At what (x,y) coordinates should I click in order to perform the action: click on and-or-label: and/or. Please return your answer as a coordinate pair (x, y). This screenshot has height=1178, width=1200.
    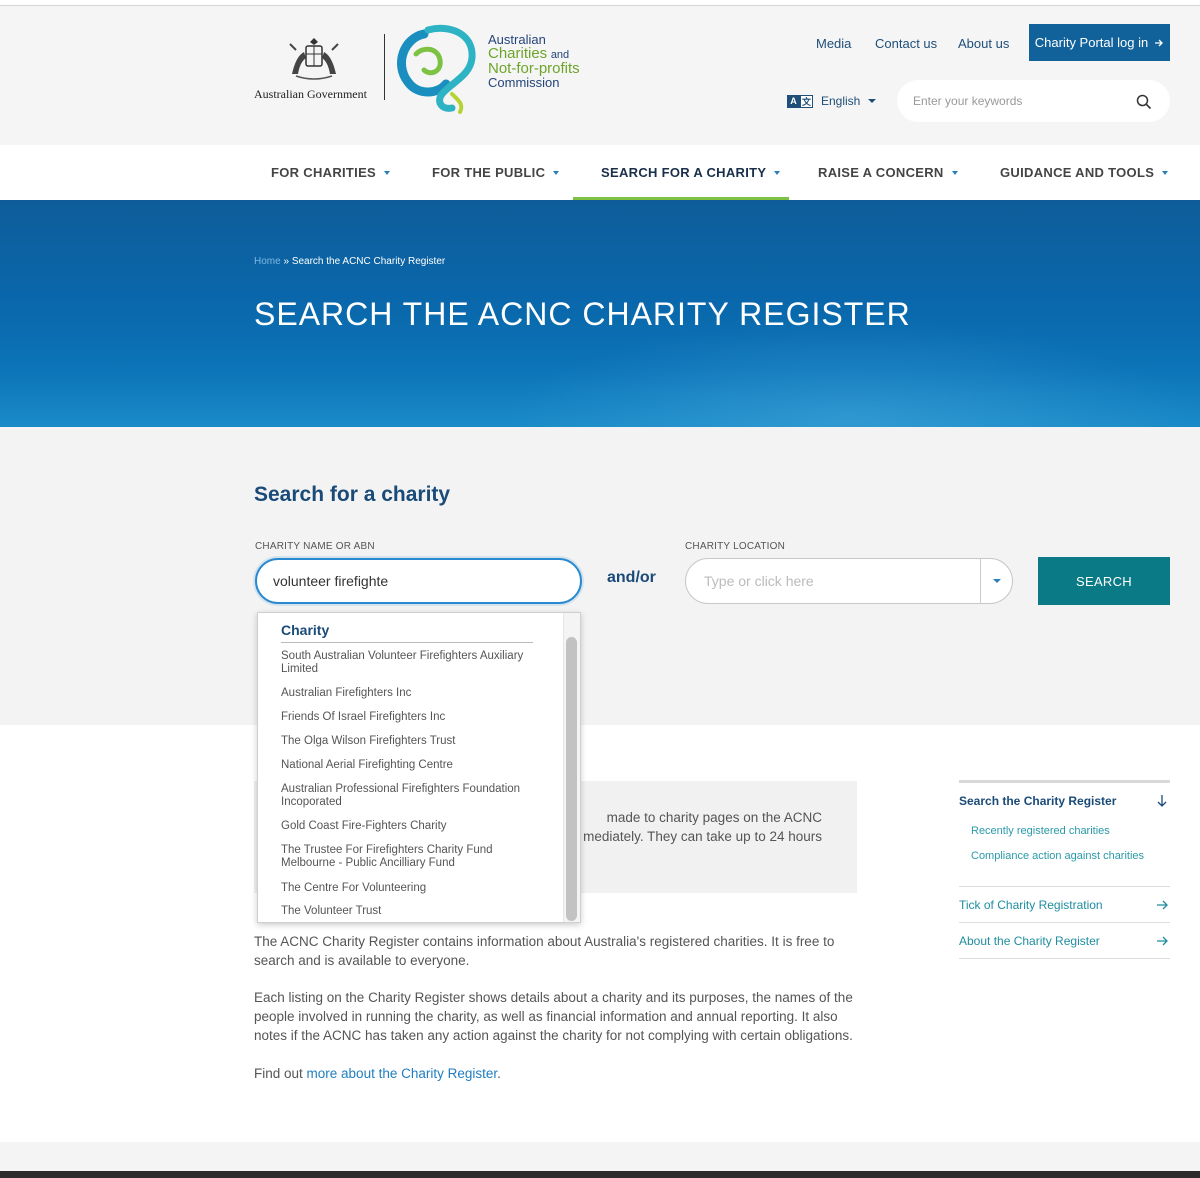
    Looking at the image, I should click on (631, 577).